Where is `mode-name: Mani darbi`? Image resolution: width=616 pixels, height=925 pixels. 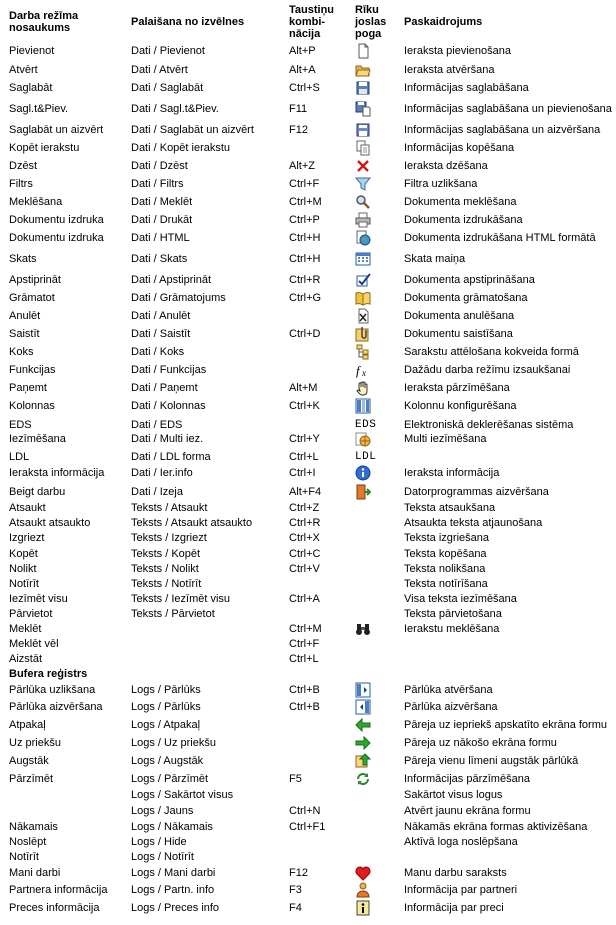 mode-name: Mani darbi is located at coordinates (35, 873).